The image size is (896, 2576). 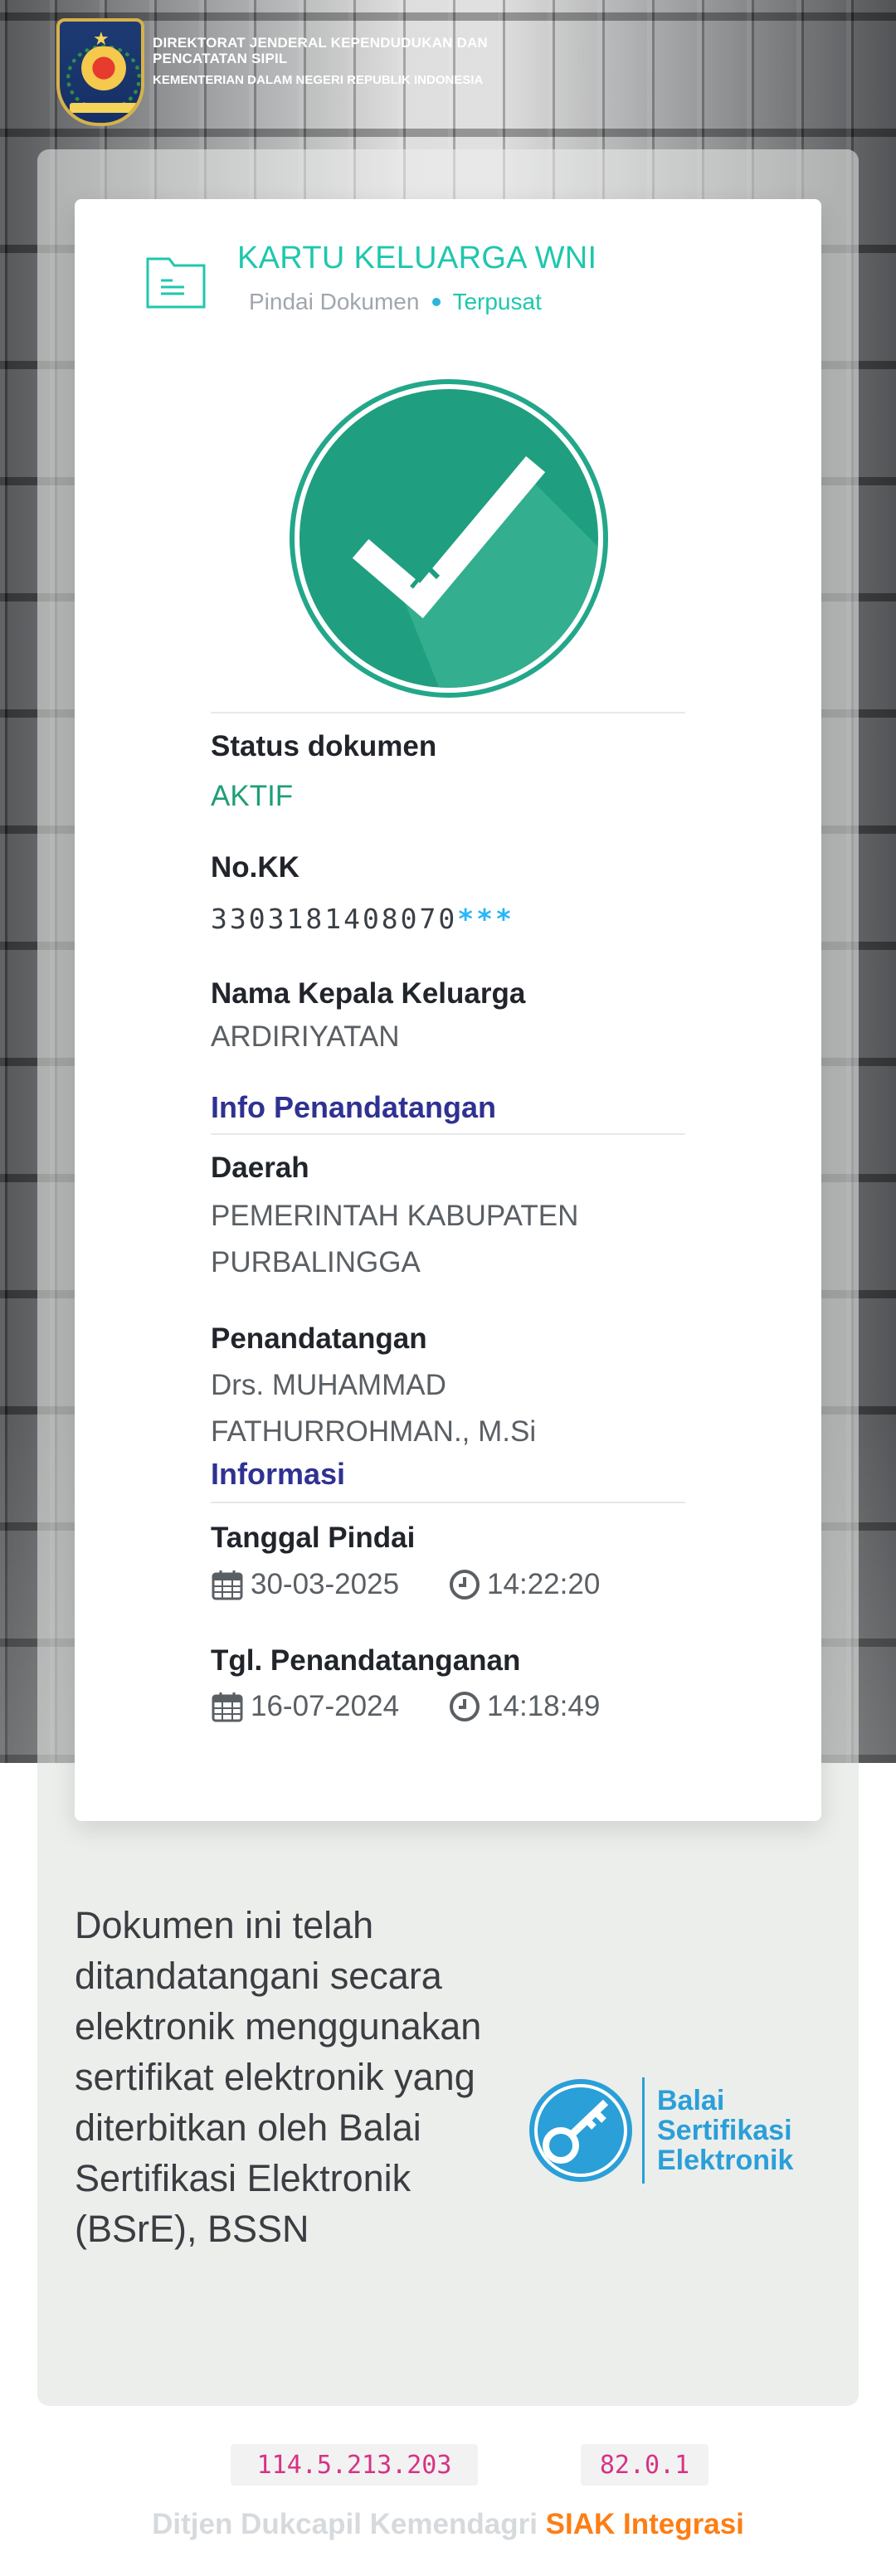 I want to click on scan-datetime: 30-03-2025 14:22:20, so click(x=405, y=1584).